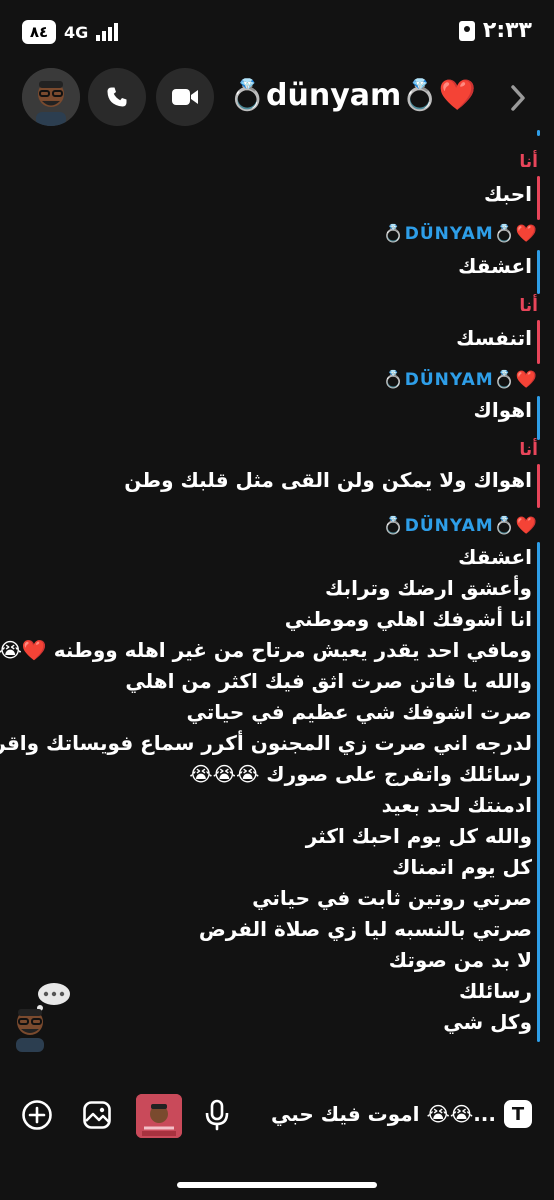  I want to click on chat-title: 💍dünyam💍❤️, so click(352, 95).